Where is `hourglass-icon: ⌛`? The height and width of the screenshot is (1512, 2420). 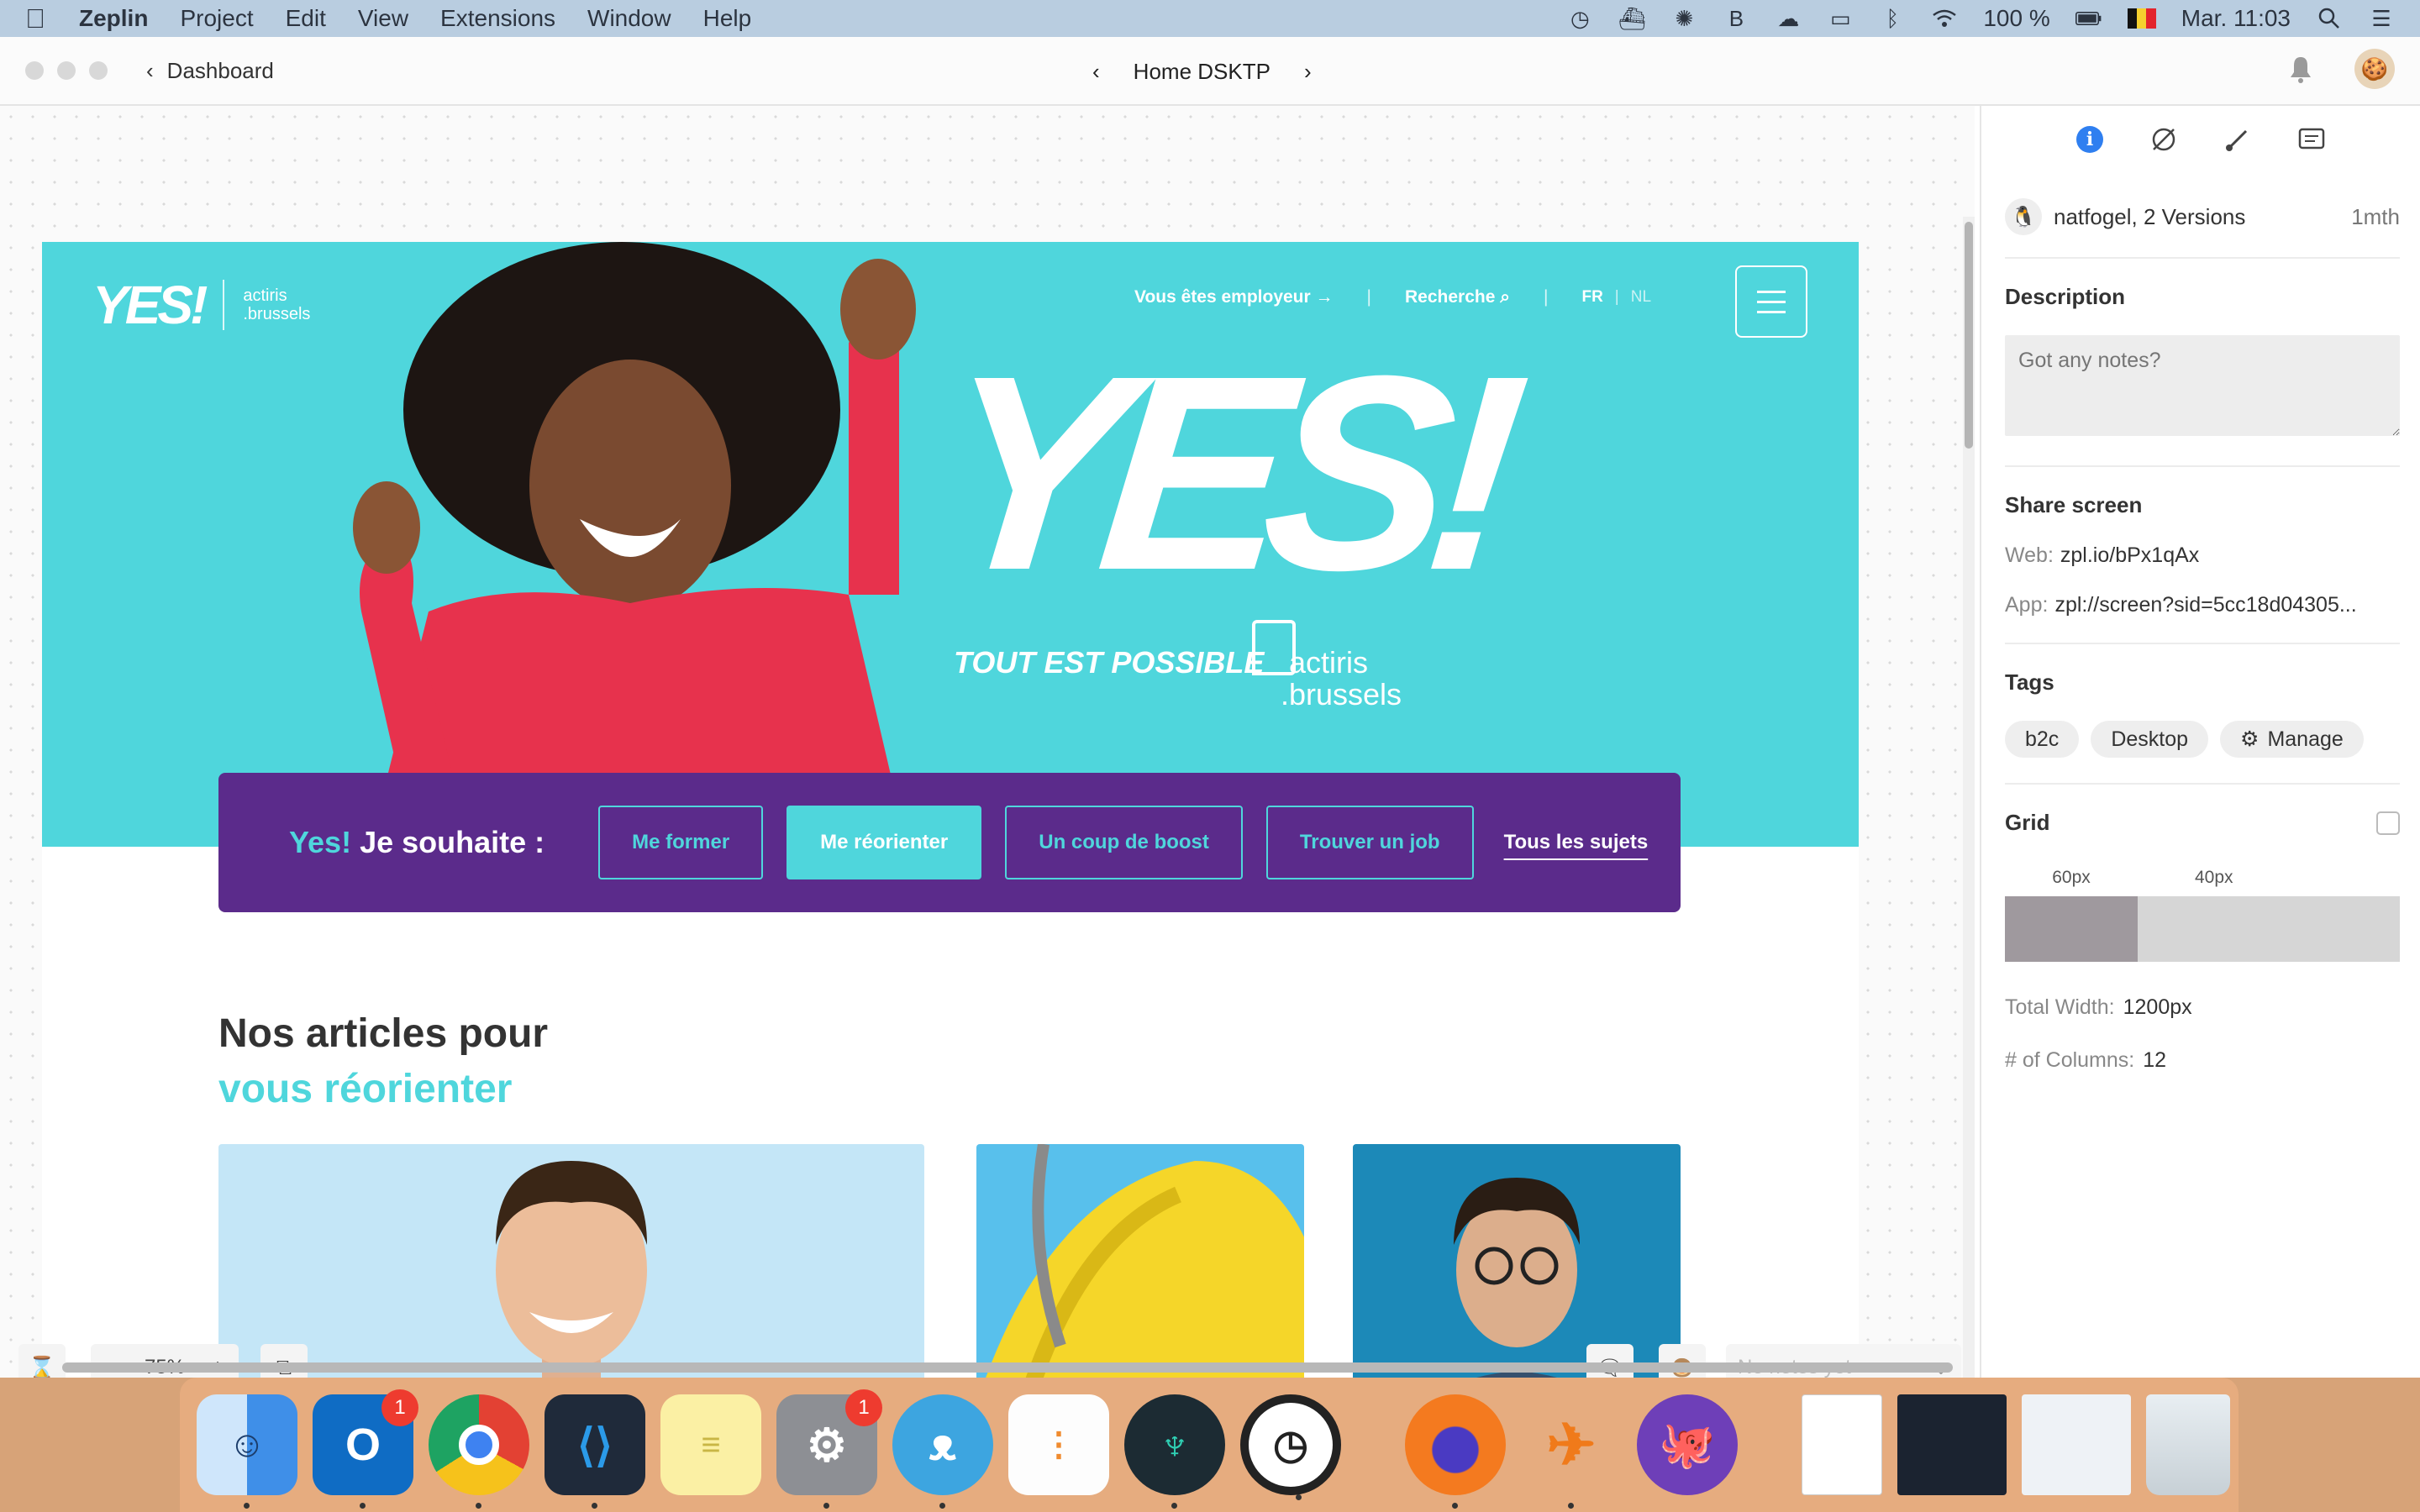
hourglass-icon: ⌛ is located at coordinates (42, 1361).